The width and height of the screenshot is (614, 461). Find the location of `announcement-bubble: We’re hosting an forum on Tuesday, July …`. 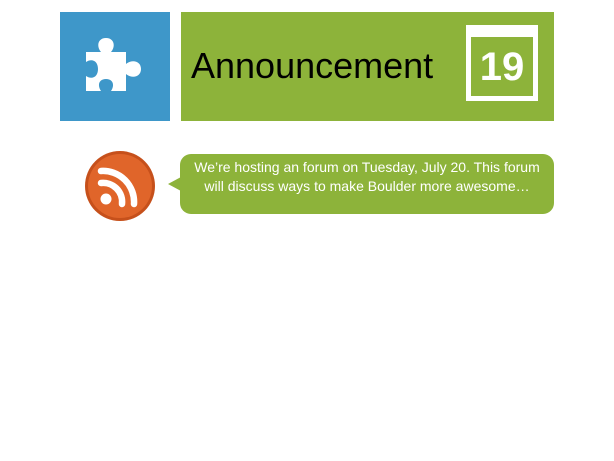

announcement-bubble: We’re hosting an forum on Tuesday, July … is located at coordinates (367, 184).